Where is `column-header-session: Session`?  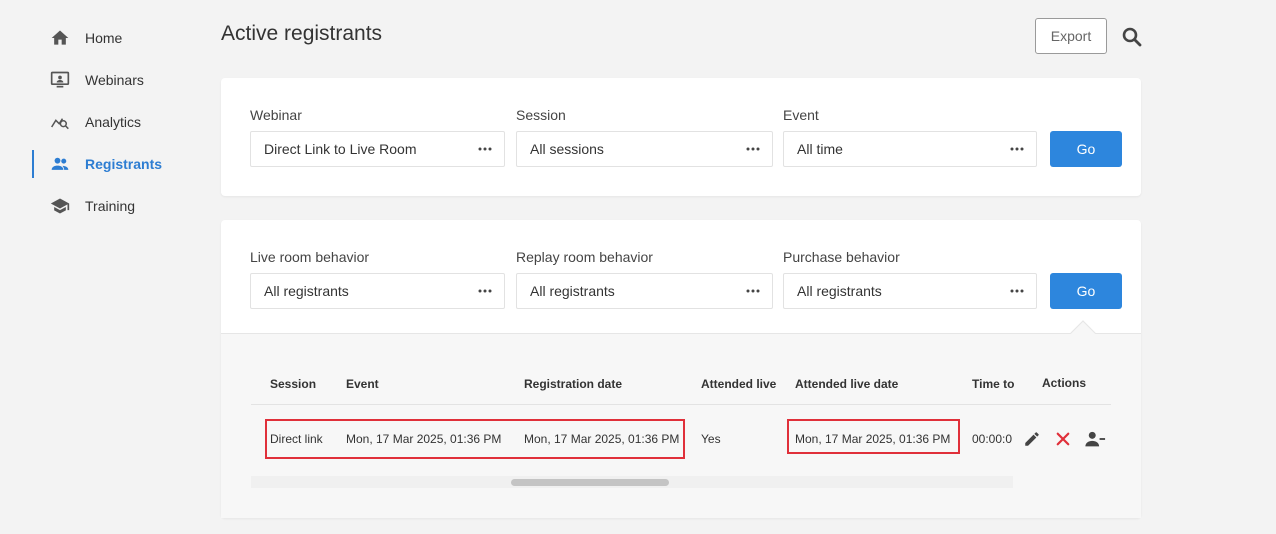 column-header-session: Session is located at coordinates (293, 384).